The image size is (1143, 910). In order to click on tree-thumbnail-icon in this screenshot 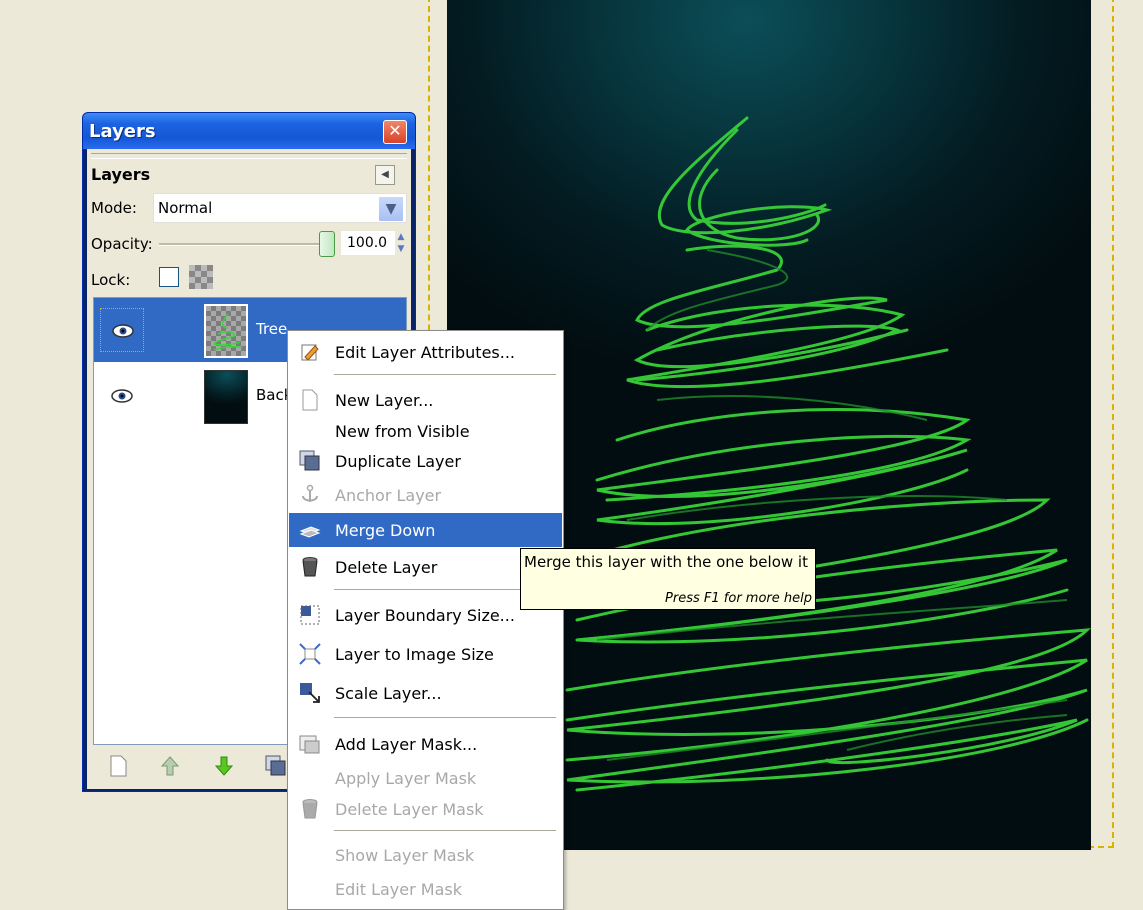, I will do `click(227, 332)`.